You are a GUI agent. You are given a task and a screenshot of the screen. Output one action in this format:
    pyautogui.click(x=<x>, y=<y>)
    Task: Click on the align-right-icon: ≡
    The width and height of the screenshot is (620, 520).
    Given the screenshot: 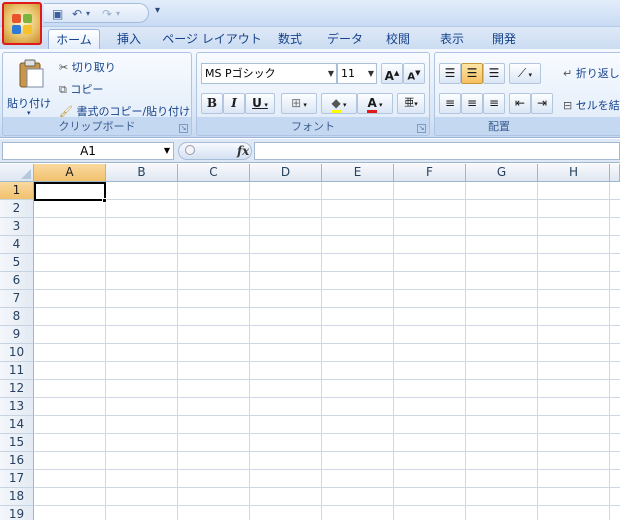 What is the action you would take?
    pyautogui.click(x=494, y=103)
    